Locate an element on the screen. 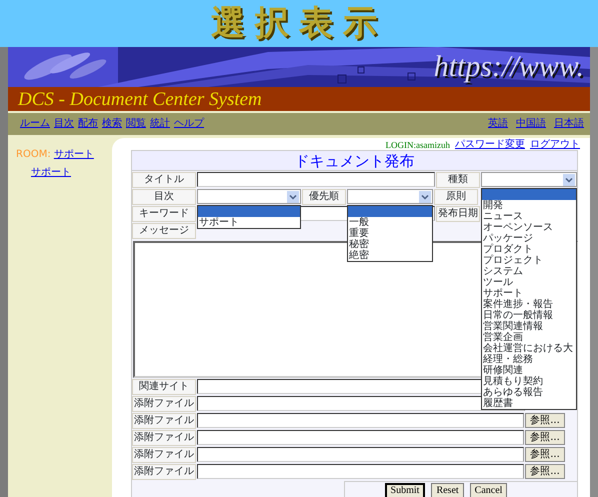 This screenshot has height=497, width=598. dropdown-option: 営業関連情報 is located at coordinates (529, 326).